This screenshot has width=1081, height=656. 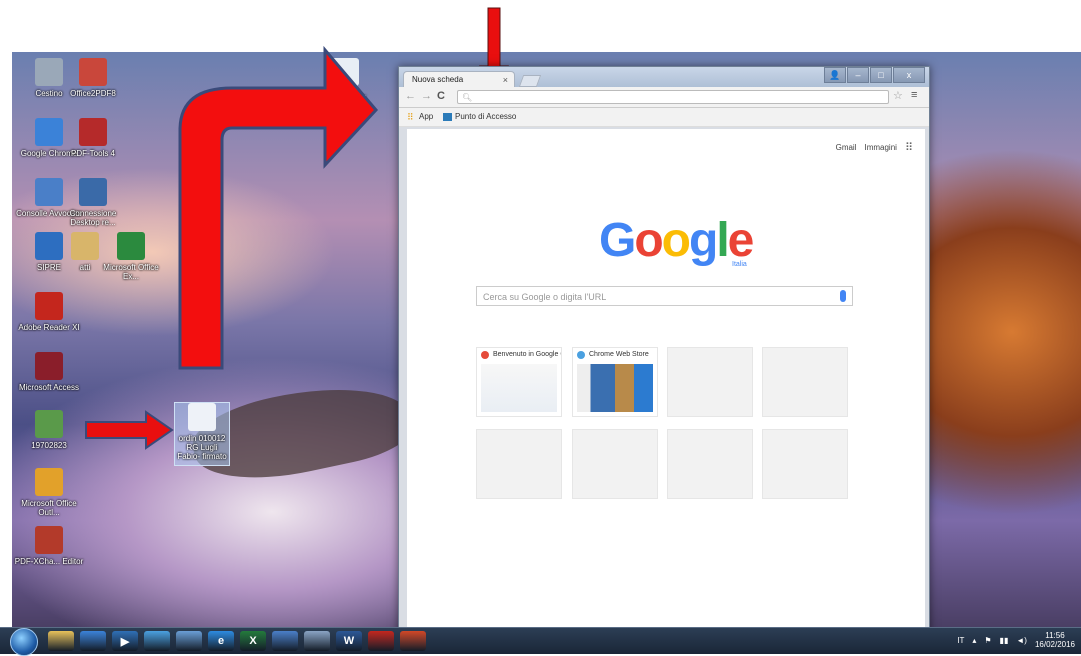 I want to click on most-visited-tile: Benvenuto in Google Chrome, so click(x=519, y=382).